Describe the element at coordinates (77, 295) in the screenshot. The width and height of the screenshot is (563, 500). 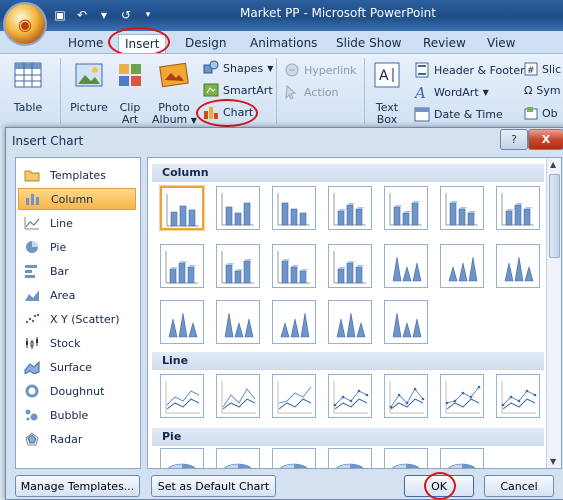
I see `chart-type-area: Area` at that location.